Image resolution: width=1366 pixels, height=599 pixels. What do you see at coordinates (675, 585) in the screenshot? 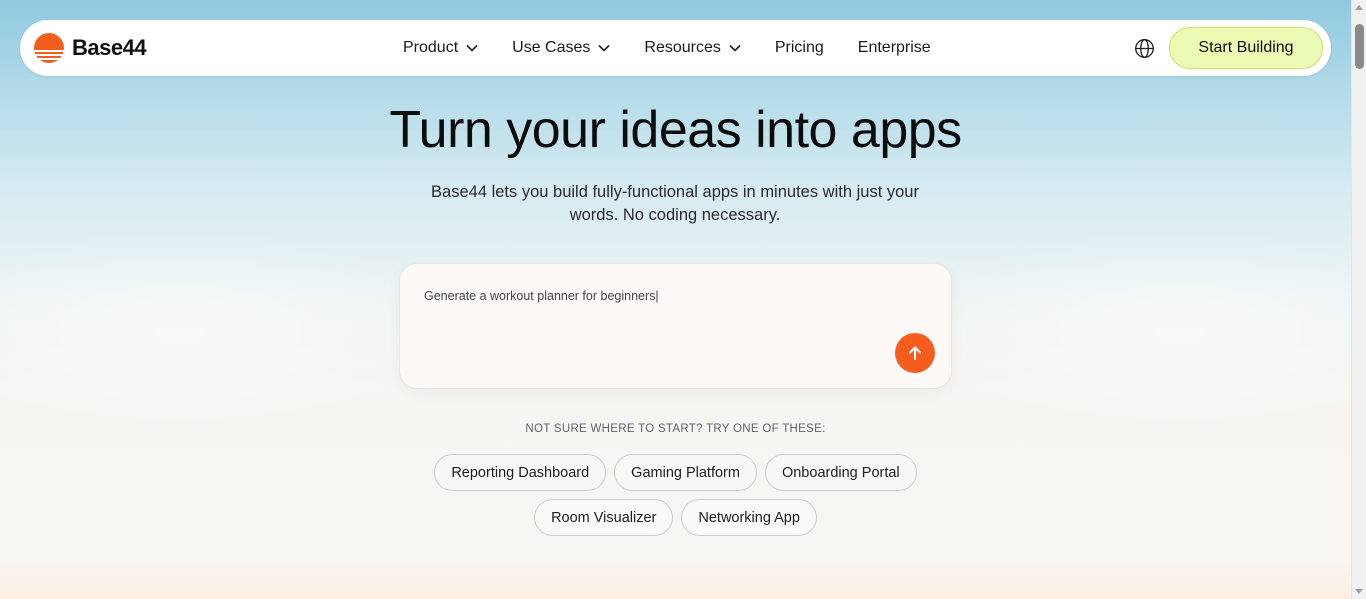
I see `bottom-section-edge` at bounding box center [675, 585].